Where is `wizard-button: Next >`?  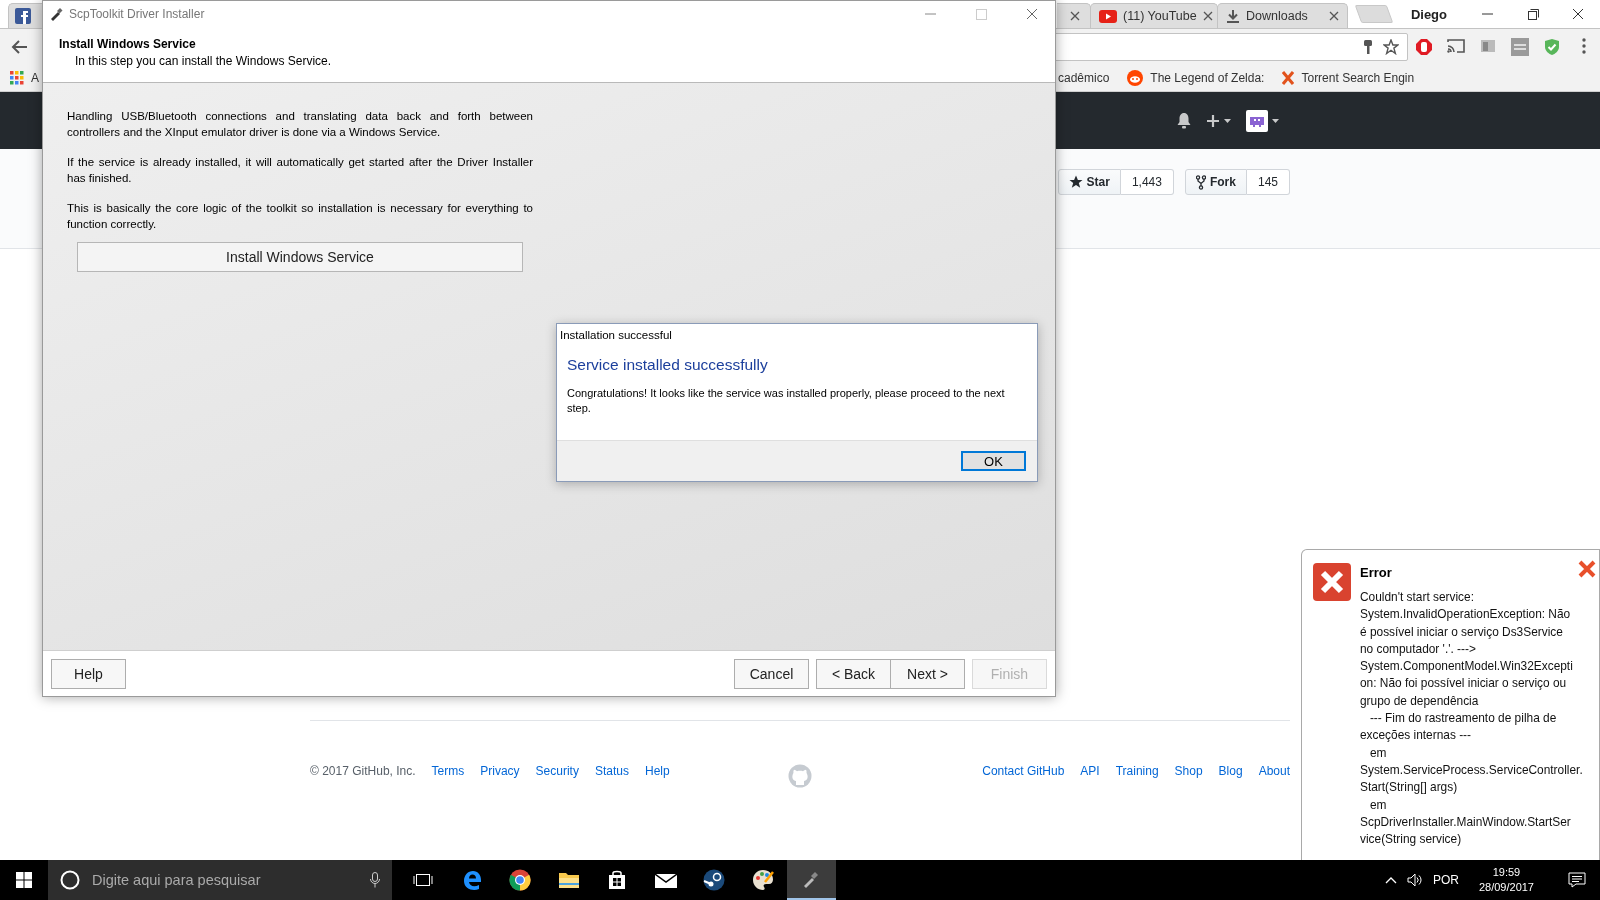 wizard-button: Next > is located at coordinates (927, 673).